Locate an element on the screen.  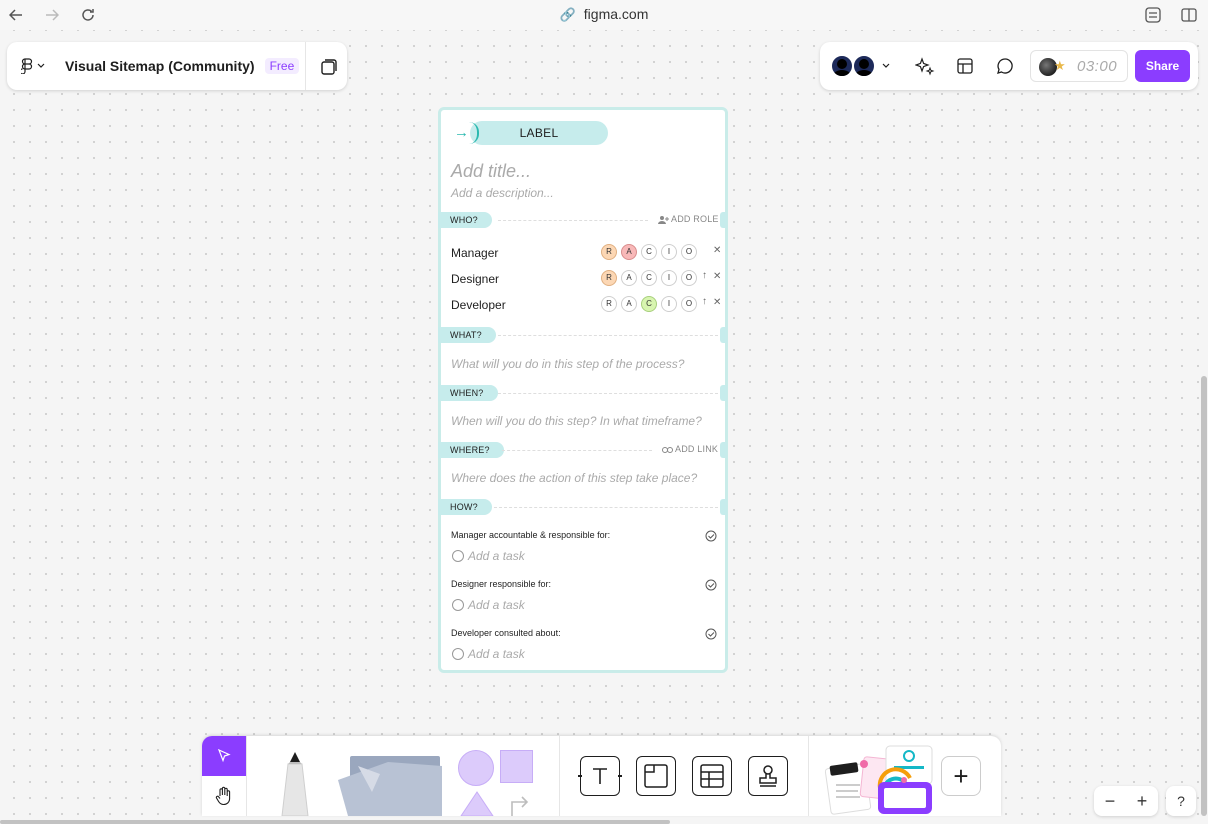
share-button: Share is located at coordinates (1162, 66).